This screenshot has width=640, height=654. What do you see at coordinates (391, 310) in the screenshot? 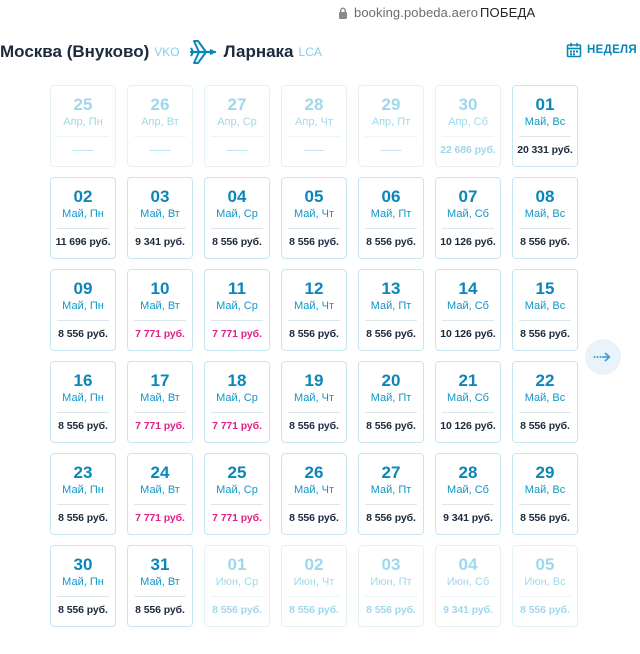
I see `calendar-day-cell: 13 Май, Пт 8 556 руб.` at bounding box center [391, 310].